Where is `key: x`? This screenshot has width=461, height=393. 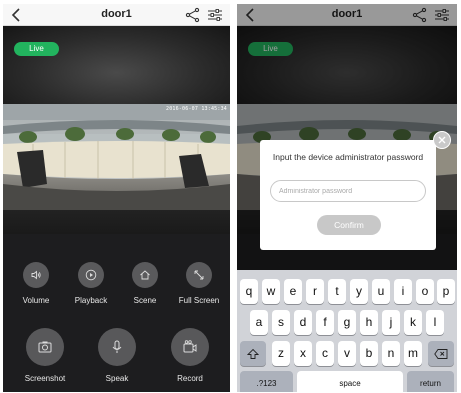
key: x is located at coordinates (303, 353).